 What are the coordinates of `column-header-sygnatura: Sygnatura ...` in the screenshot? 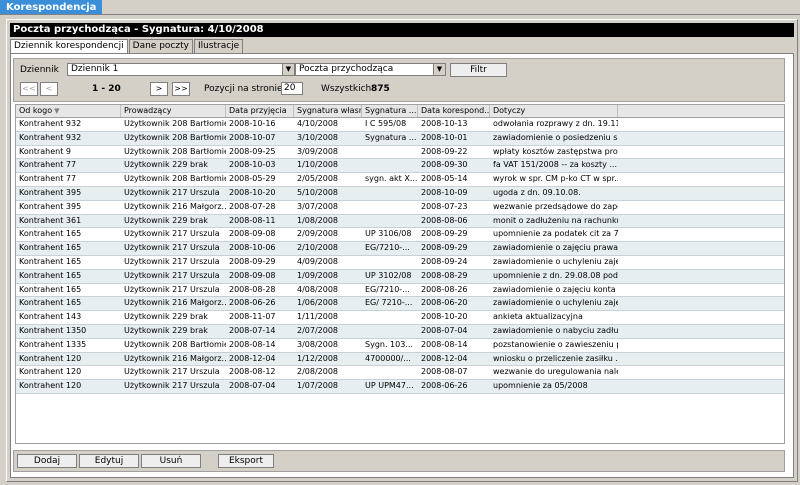 It's located at (390, 111).